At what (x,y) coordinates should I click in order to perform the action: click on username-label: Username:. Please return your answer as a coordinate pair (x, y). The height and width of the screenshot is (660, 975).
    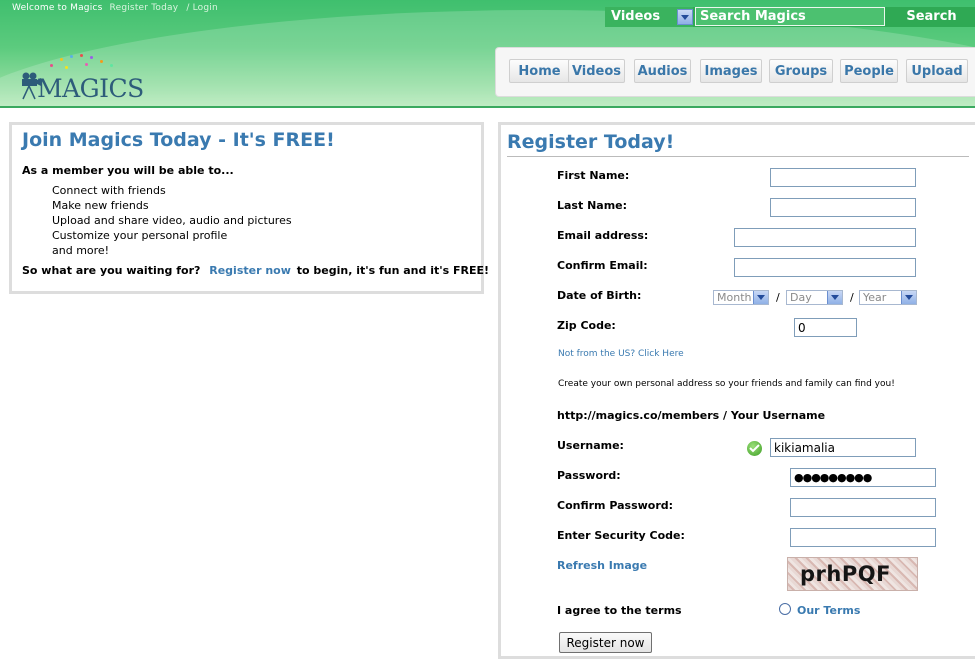
    Looking at the image, I should click on (590, 445).